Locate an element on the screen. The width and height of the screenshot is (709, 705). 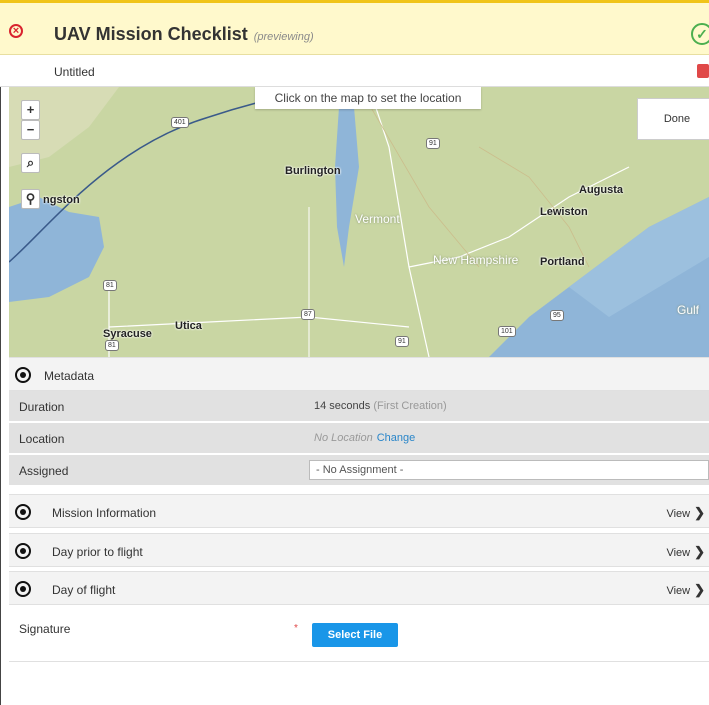
document-icon is located at coordinates (703, 71).